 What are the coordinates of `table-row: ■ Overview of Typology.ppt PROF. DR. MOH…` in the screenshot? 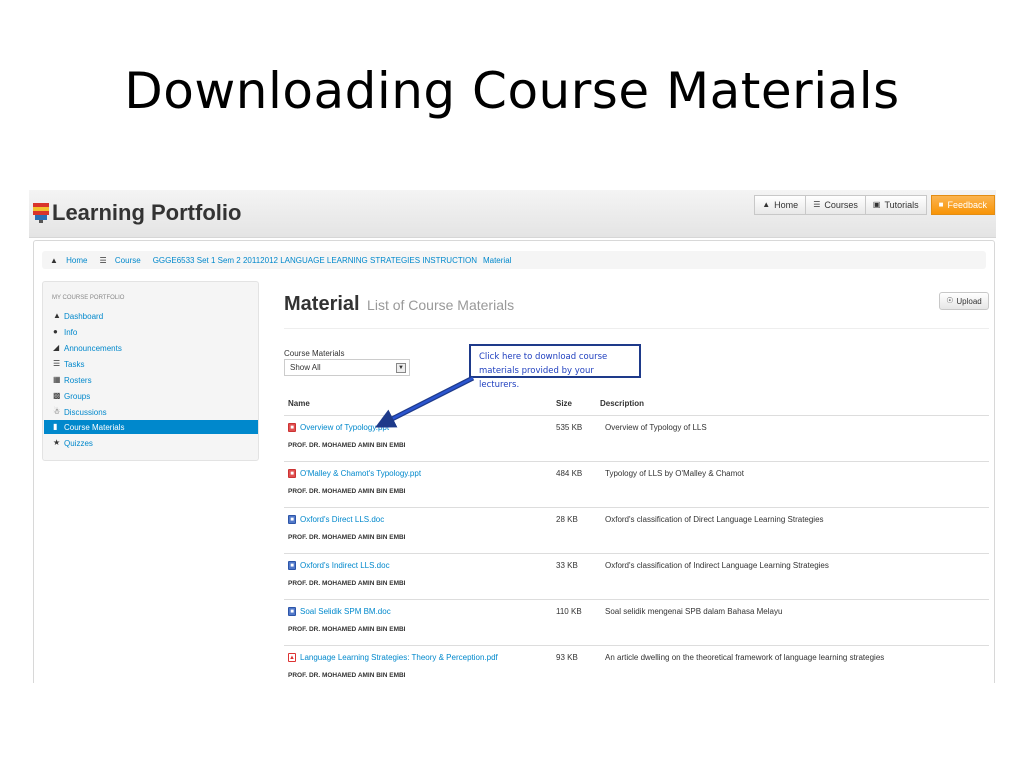 It's located at (636, 438).